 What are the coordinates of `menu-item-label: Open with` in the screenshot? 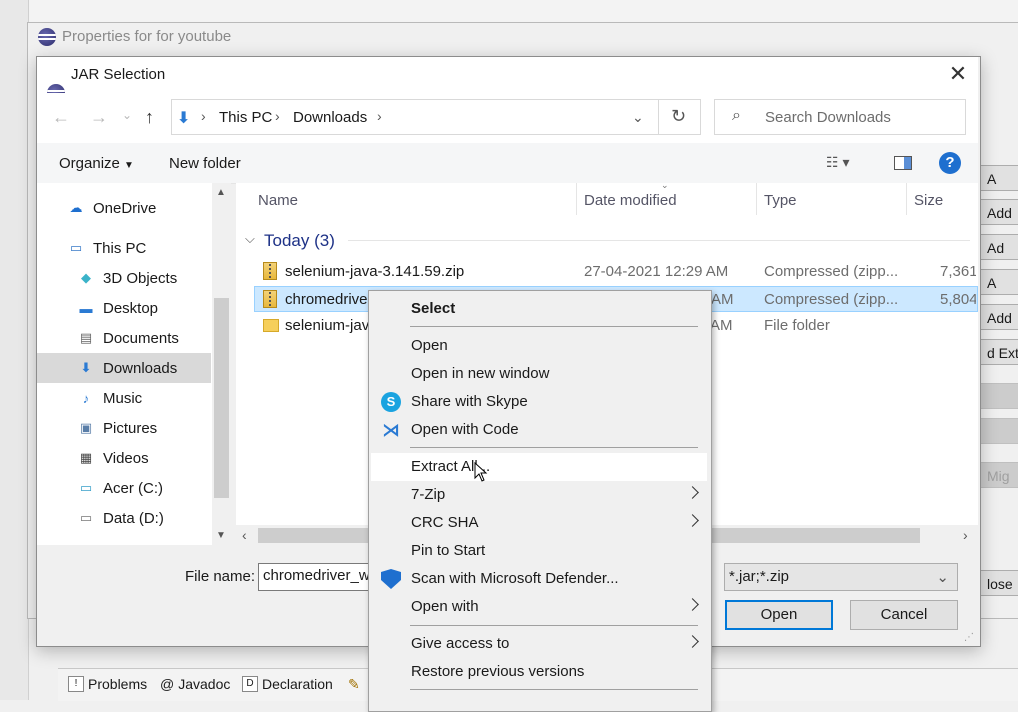 It's located at (445, 606).